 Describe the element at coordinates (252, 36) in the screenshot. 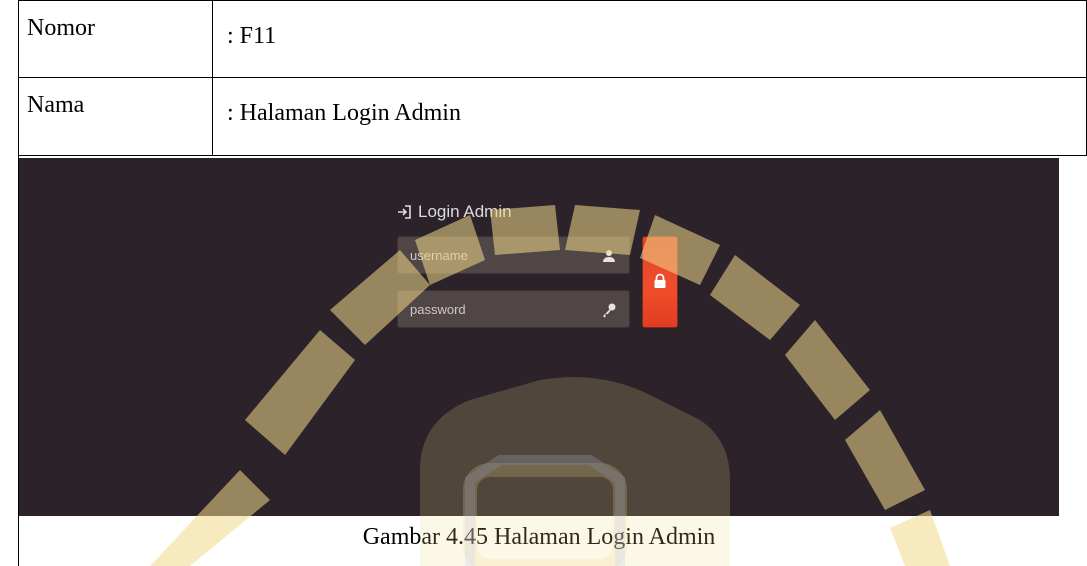

I see `value-nomor: : F11` at that location.